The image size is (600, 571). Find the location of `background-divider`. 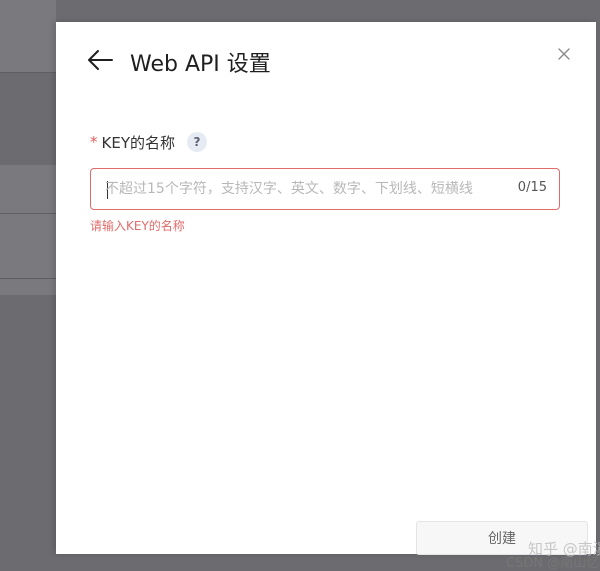

background-divider is located at coordinates (28, 72).